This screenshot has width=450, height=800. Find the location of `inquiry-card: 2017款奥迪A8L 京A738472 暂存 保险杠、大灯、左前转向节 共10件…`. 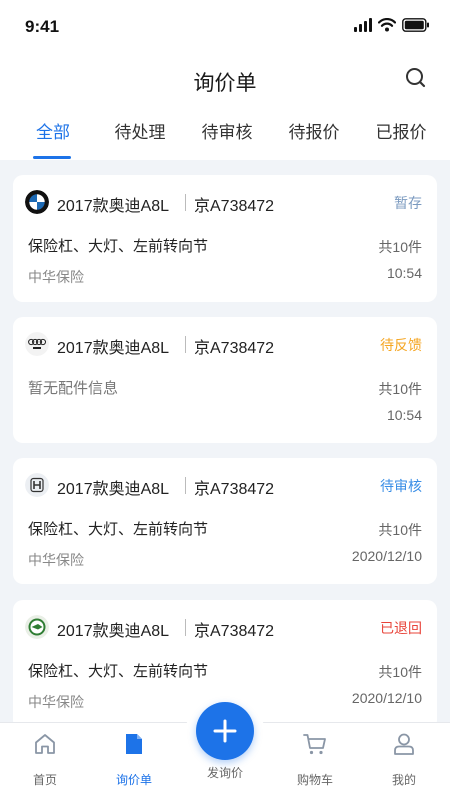

inquiry-card: 2017款奥迪A8L 京A738472 暂存 保险杠、大灯、左前转向节 共10件… is located at coordinates (225, 238).